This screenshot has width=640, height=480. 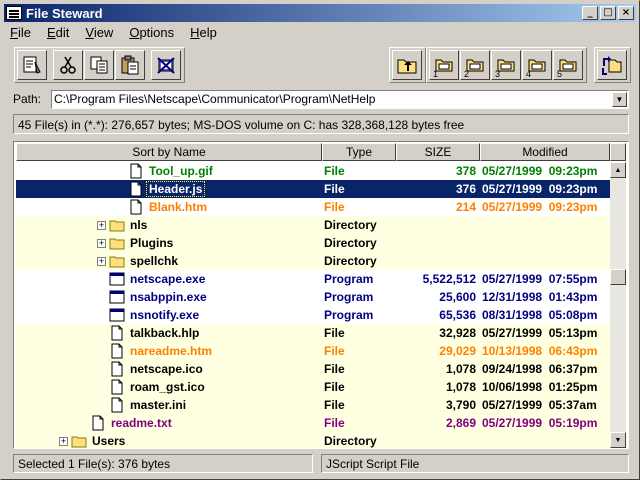 What do you see at coordinates (20, 32) in the screenshot?
I see `menu-file: File` at bounding box center [20, 32].